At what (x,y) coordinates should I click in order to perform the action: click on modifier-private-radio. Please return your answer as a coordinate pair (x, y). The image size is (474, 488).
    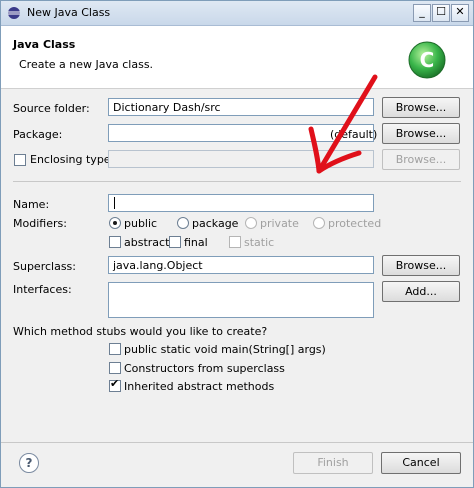
    Looking at the image, I should click on (251, 223).